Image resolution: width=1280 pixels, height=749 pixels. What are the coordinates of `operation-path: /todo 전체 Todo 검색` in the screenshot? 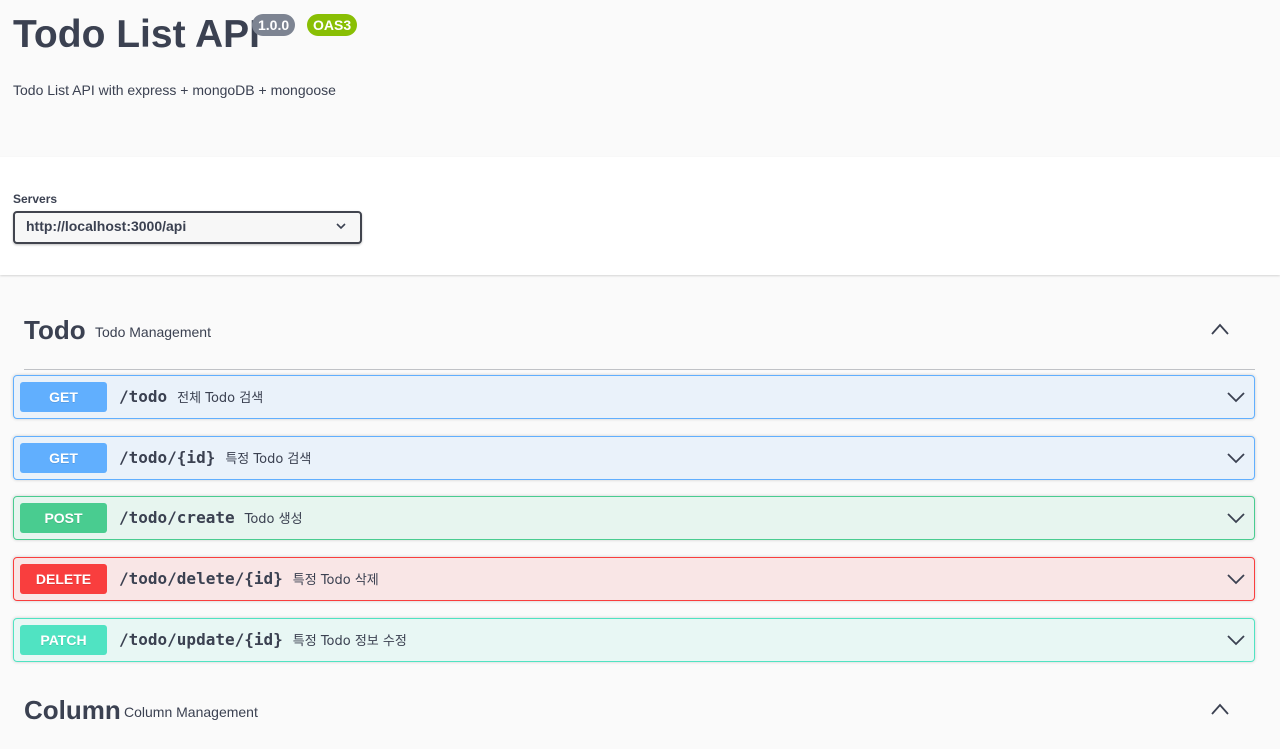 It's located at (191, 396).